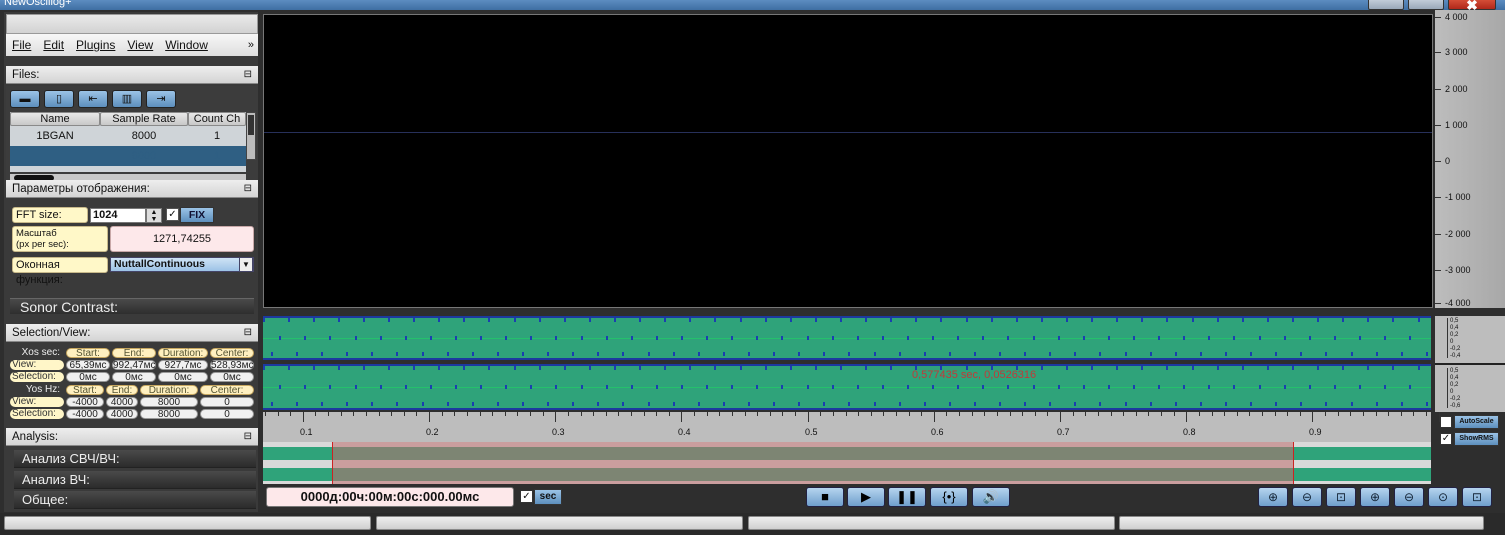 The width and height of the screenshot is (1505, 535). I want to click on zoom-selection-button: ⊙, so click(1443, 497).